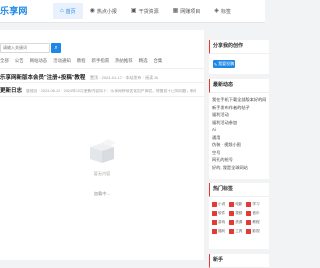  I want to click on nav-item-label: 首页, so click(70, 11).